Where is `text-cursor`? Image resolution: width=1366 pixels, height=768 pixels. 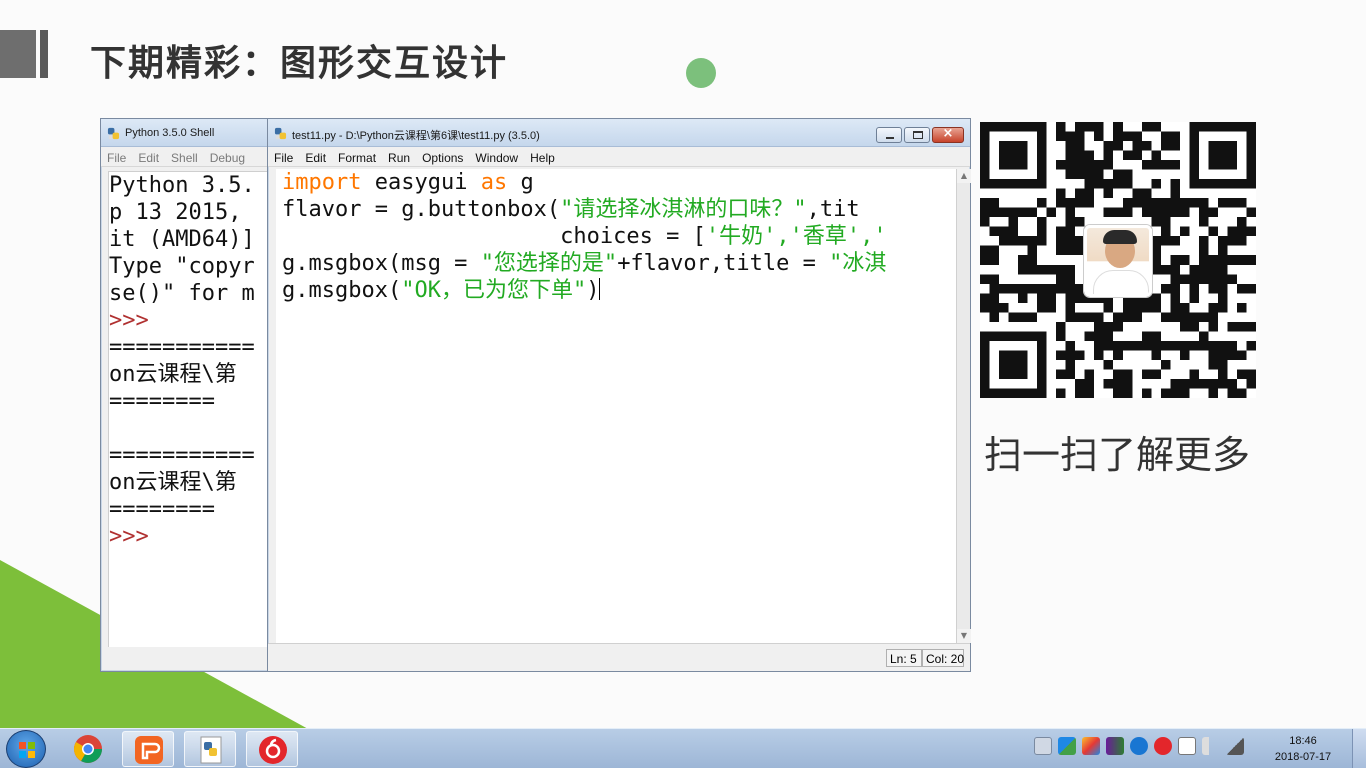 text-cursor is located at coordinates (600, 289).